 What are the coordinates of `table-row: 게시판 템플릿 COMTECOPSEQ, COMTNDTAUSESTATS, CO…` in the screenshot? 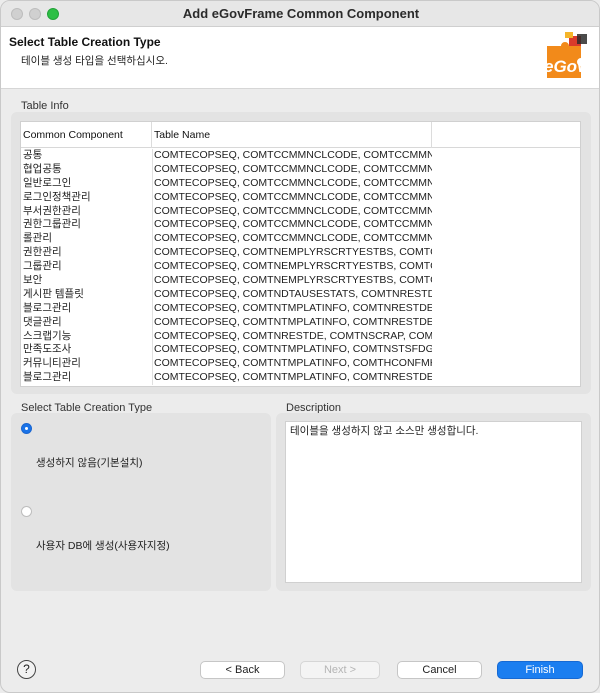 It's located at (300, 294).